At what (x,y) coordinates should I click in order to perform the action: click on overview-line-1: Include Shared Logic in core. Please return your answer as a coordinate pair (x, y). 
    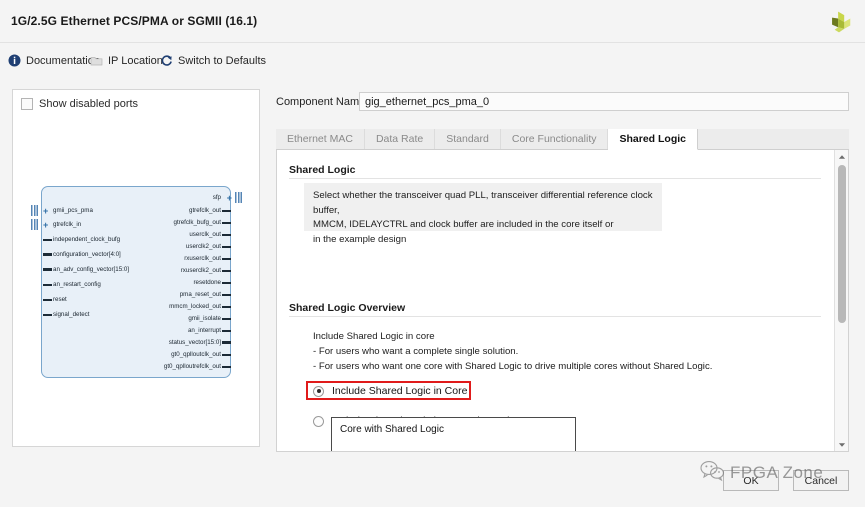
    Looking at the image, I should click on (374, 336).